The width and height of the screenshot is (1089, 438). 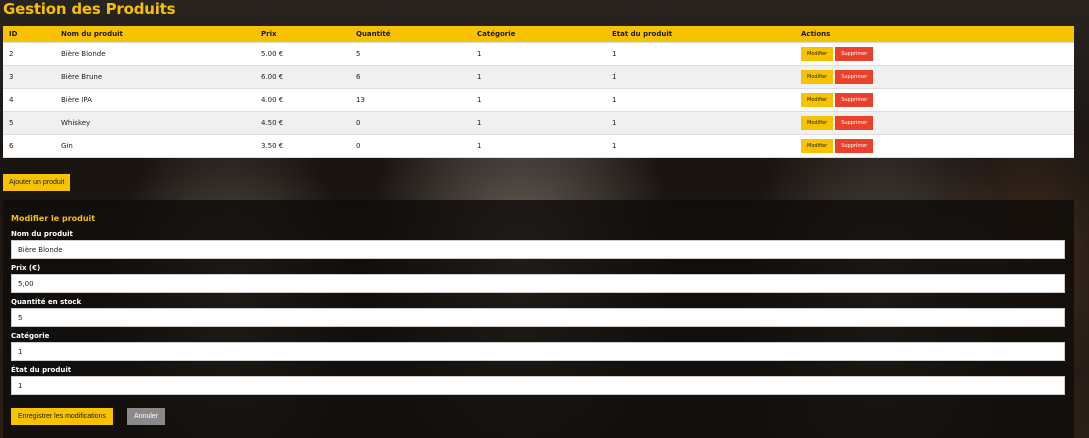 What do you see at coordinates (29, 123) in the screenshot?
I see `cell-id: 5` at bounding box center [29, 123].